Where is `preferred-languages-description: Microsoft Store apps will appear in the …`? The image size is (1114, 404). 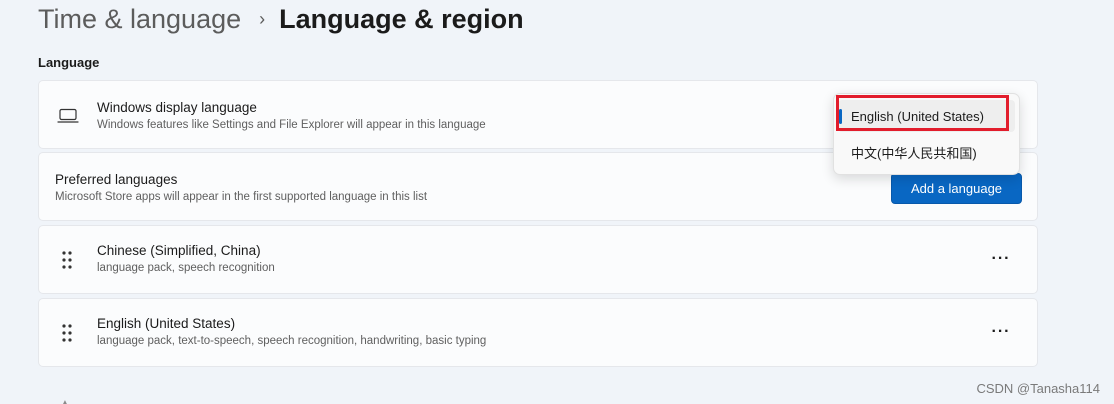 preferred-languages-description: Microsoft Store apps will appear in the … is located at coordinates (241, 197).